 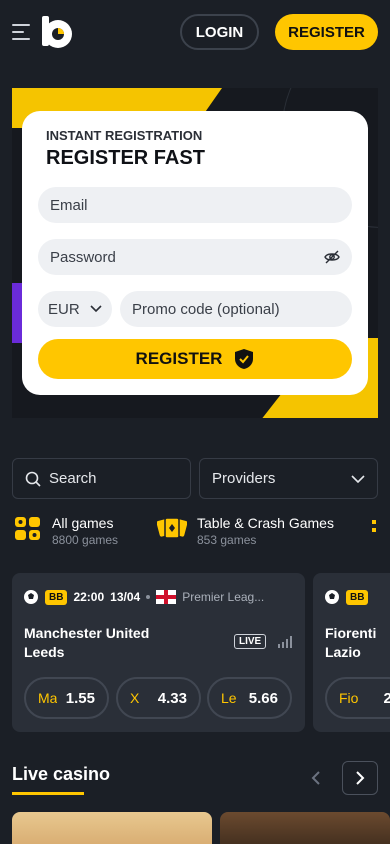 I want to click on email-field: Email, so click(x=195, y=205).